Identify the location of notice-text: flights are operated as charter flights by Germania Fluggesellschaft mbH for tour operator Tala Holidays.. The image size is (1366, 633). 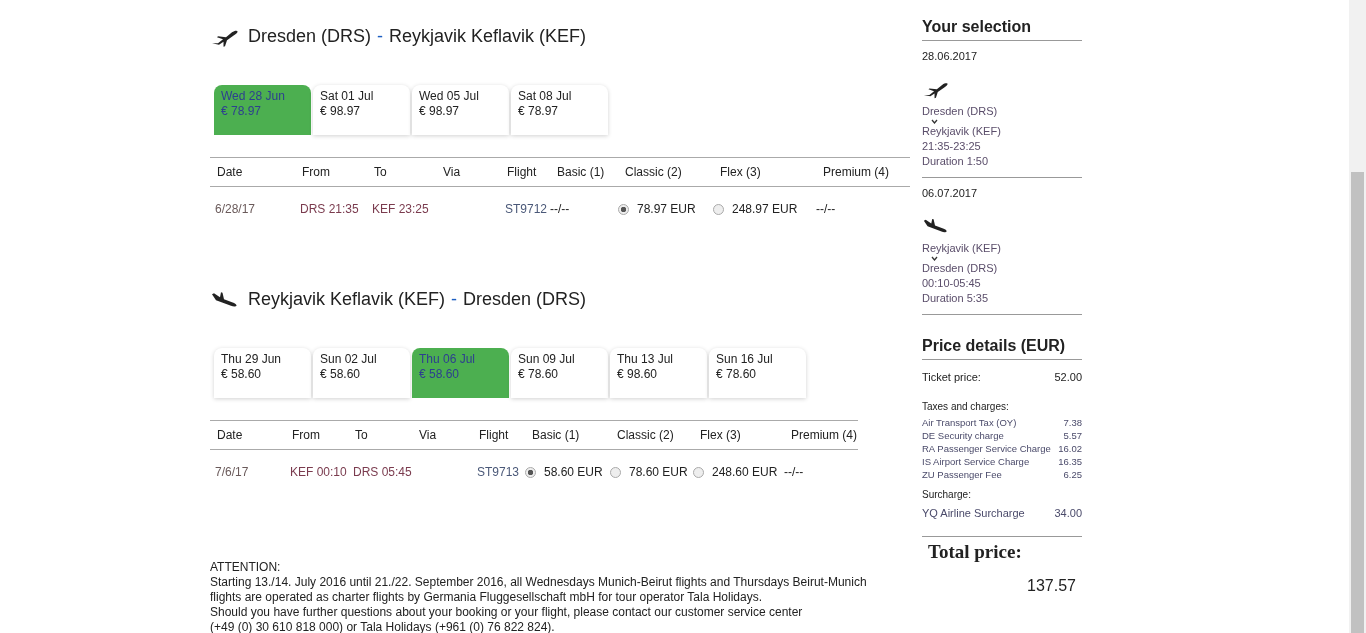
(487, 597).